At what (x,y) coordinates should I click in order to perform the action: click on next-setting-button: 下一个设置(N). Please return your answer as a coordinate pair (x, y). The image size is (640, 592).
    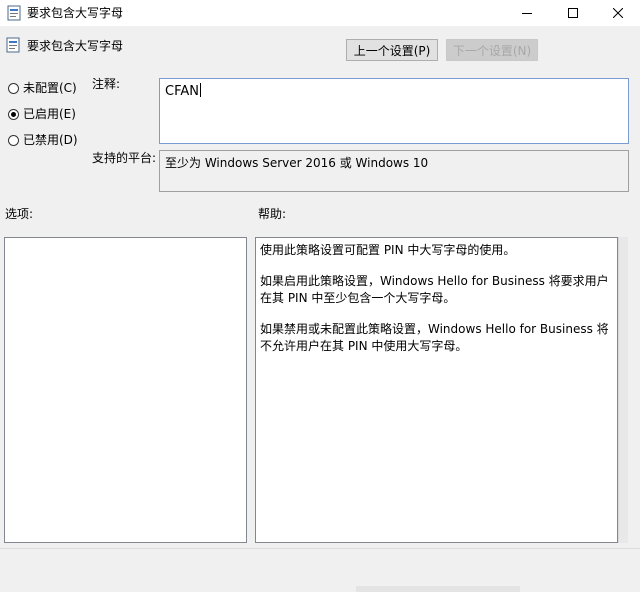
    Looking at the image, I should click on (492, 50).